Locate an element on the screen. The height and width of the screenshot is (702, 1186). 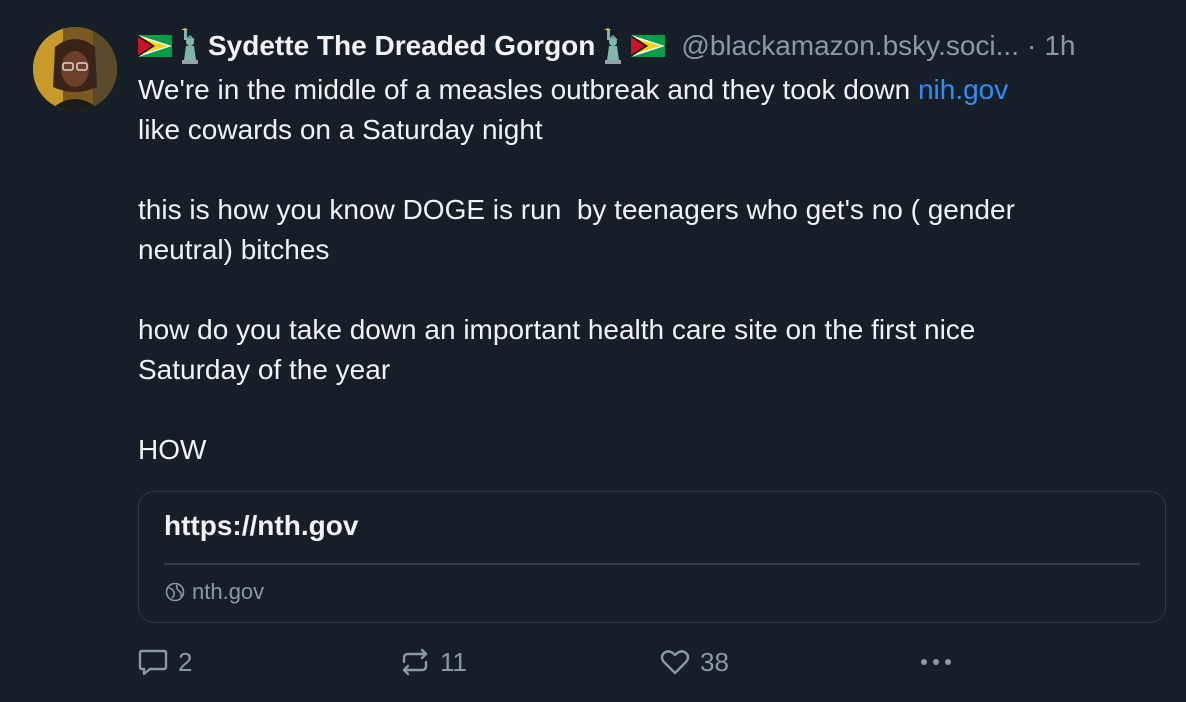
avatar is located at coordinates (75, 69).